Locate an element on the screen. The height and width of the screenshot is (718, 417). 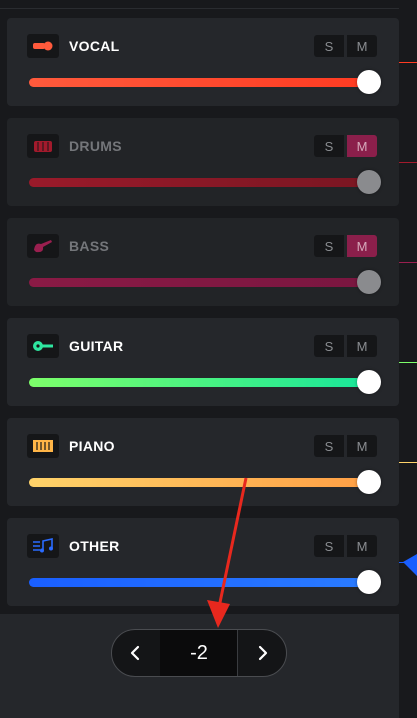
track-piano: PIANO S M is located at coordinates (203, 462).